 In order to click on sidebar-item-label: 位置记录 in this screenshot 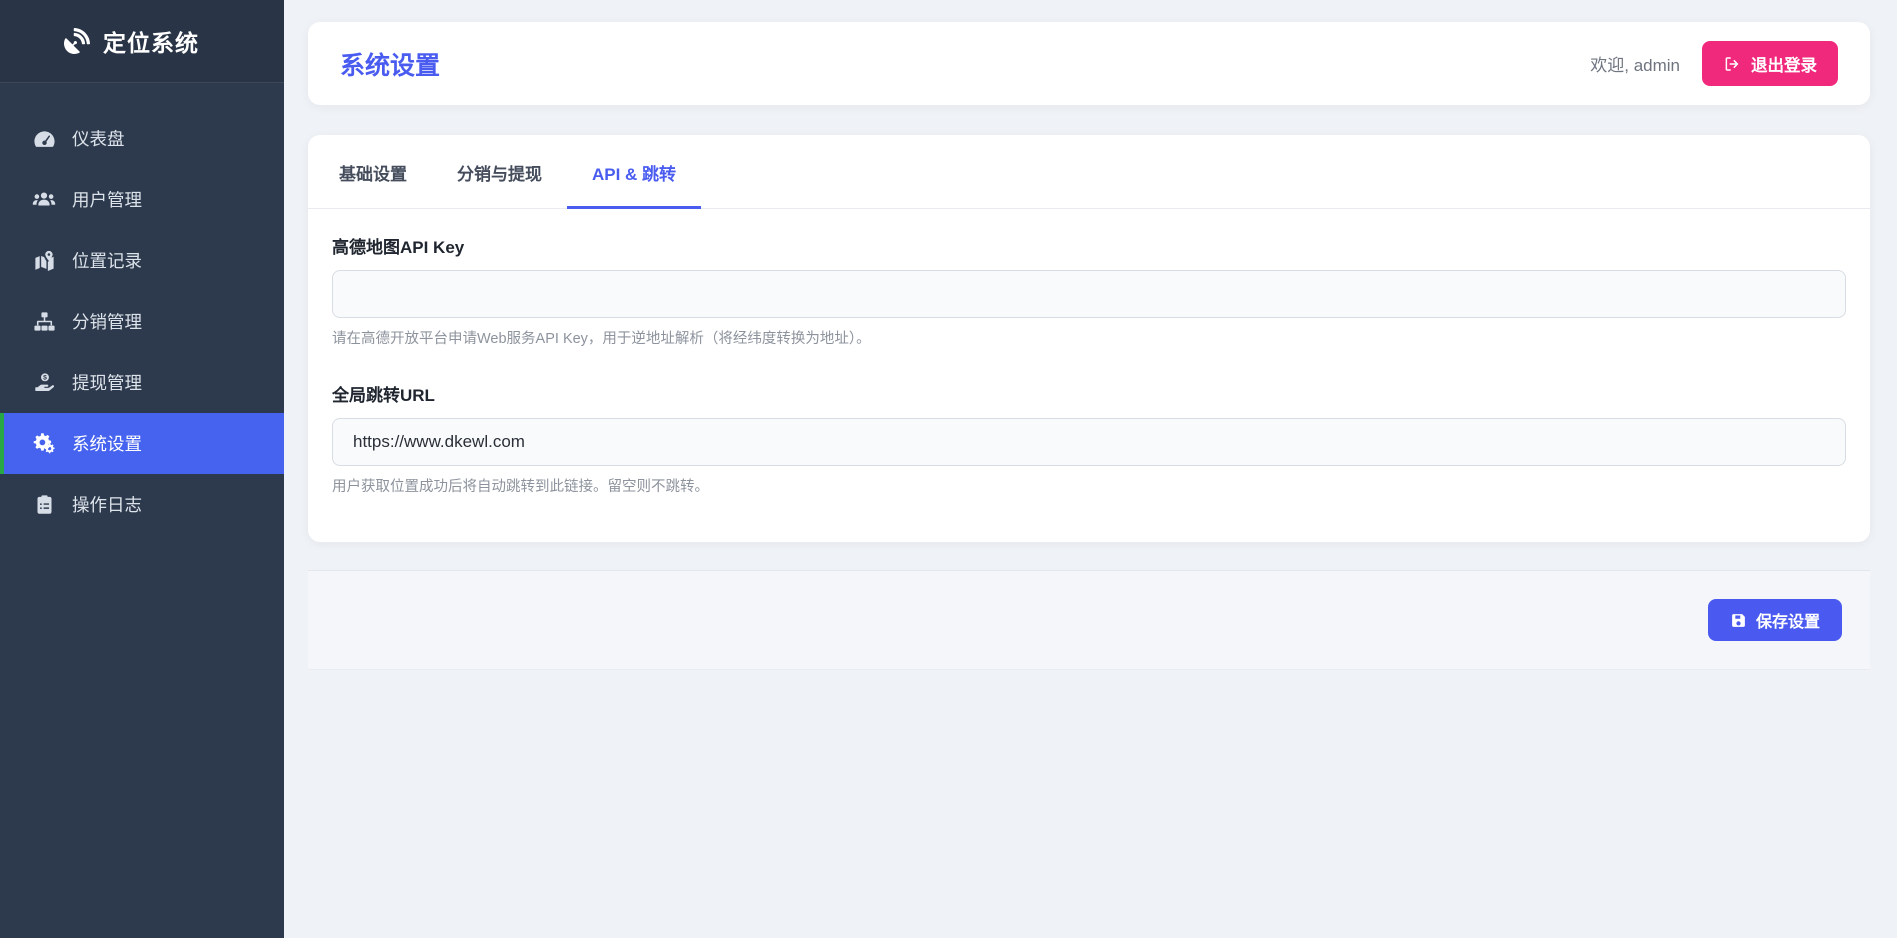, I will do `click(107, 261)`.